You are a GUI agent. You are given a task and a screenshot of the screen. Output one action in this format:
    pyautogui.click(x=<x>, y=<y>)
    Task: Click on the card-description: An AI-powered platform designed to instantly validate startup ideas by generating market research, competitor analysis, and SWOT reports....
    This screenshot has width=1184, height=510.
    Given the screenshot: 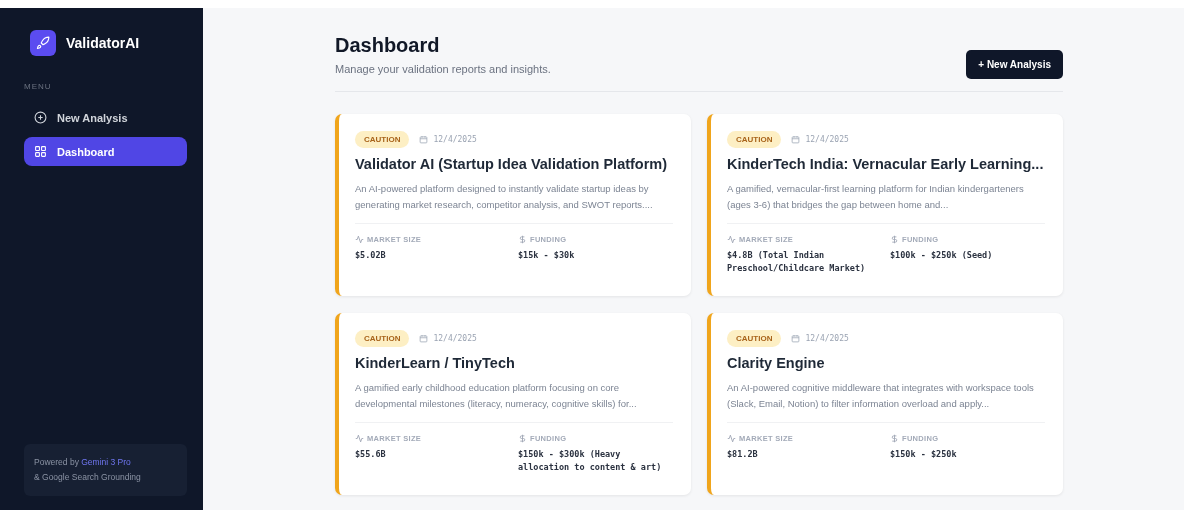 What is the action you would take?
    pyautogui.click(x=514, y=202)
    